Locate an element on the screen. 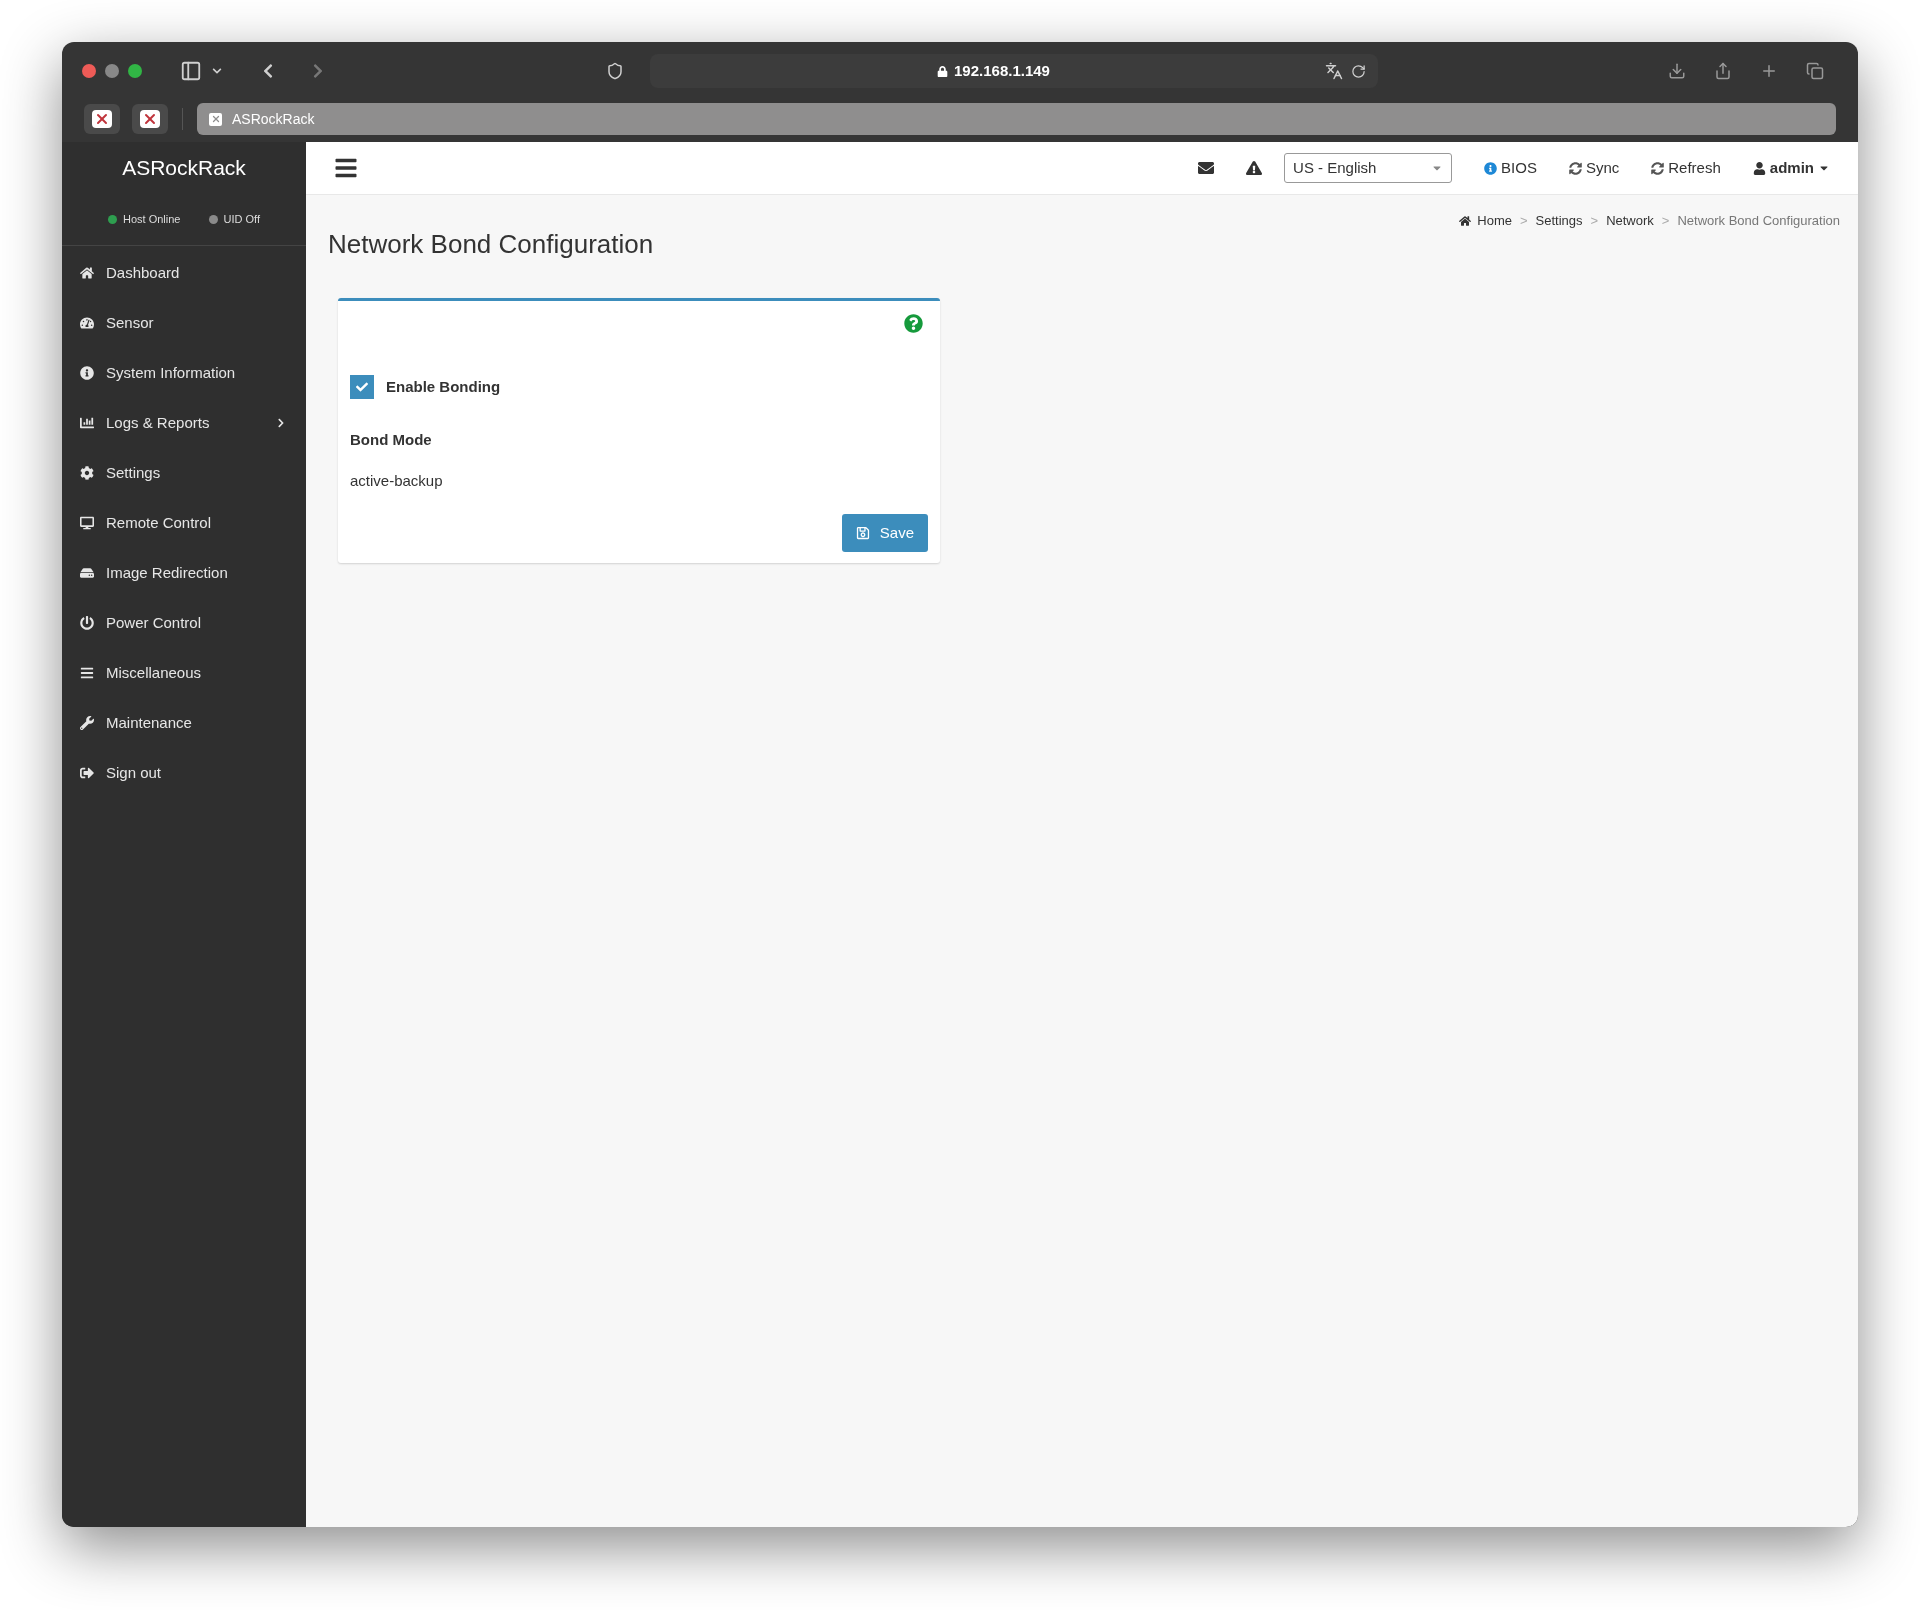 The width and height of the screenshot is (1920, 1610). bar-chart-icon is located at coordinates (87, 423).